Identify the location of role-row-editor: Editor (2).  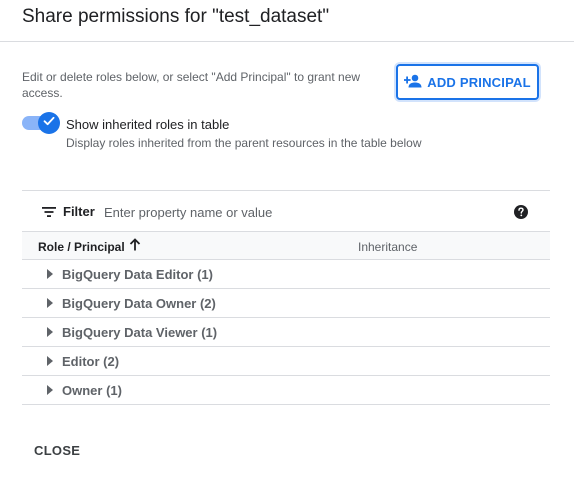
(286, 361).